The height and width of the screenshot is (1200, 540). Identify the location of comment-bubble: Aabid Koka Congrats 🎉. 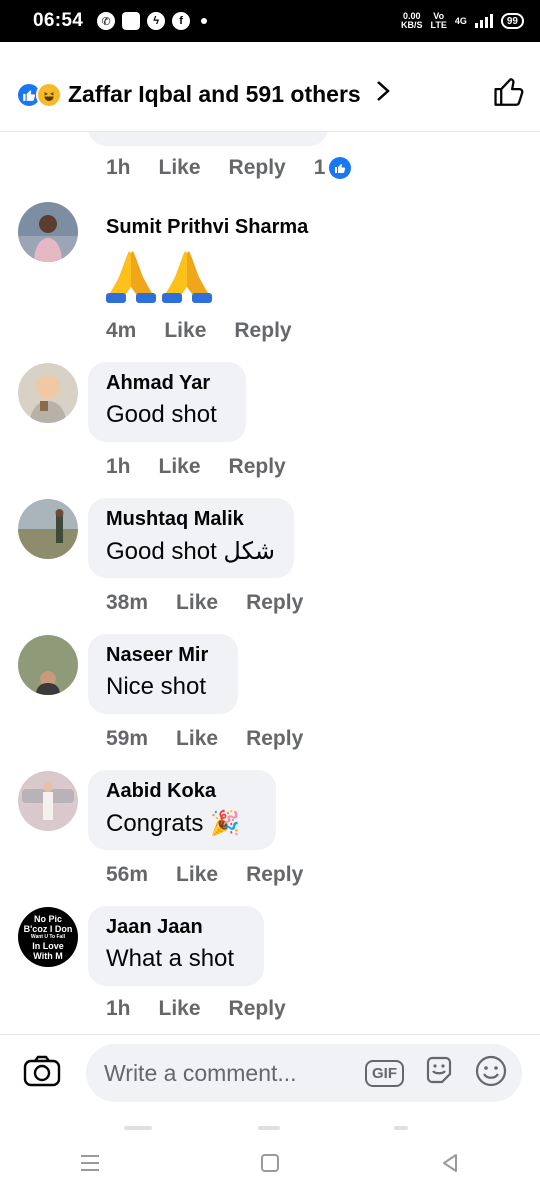
(182, 810).